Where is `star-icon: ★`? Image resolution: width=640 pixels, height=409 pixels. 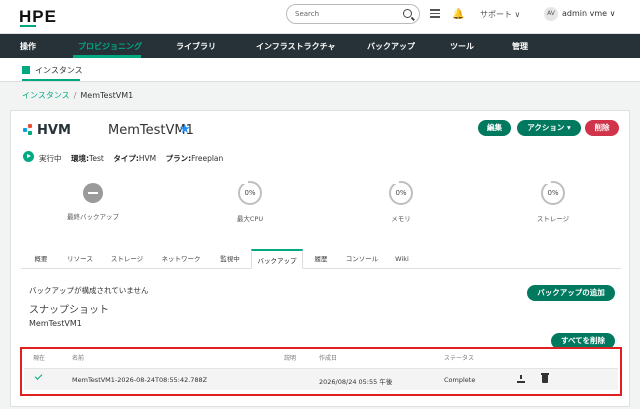
star-icon: ★ is located at coordinates (185, 129).